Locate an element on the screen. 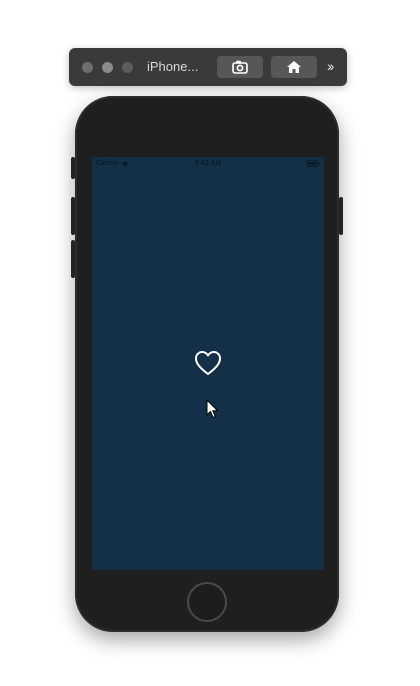  screenshot-button is located at coordinates (240, 67).